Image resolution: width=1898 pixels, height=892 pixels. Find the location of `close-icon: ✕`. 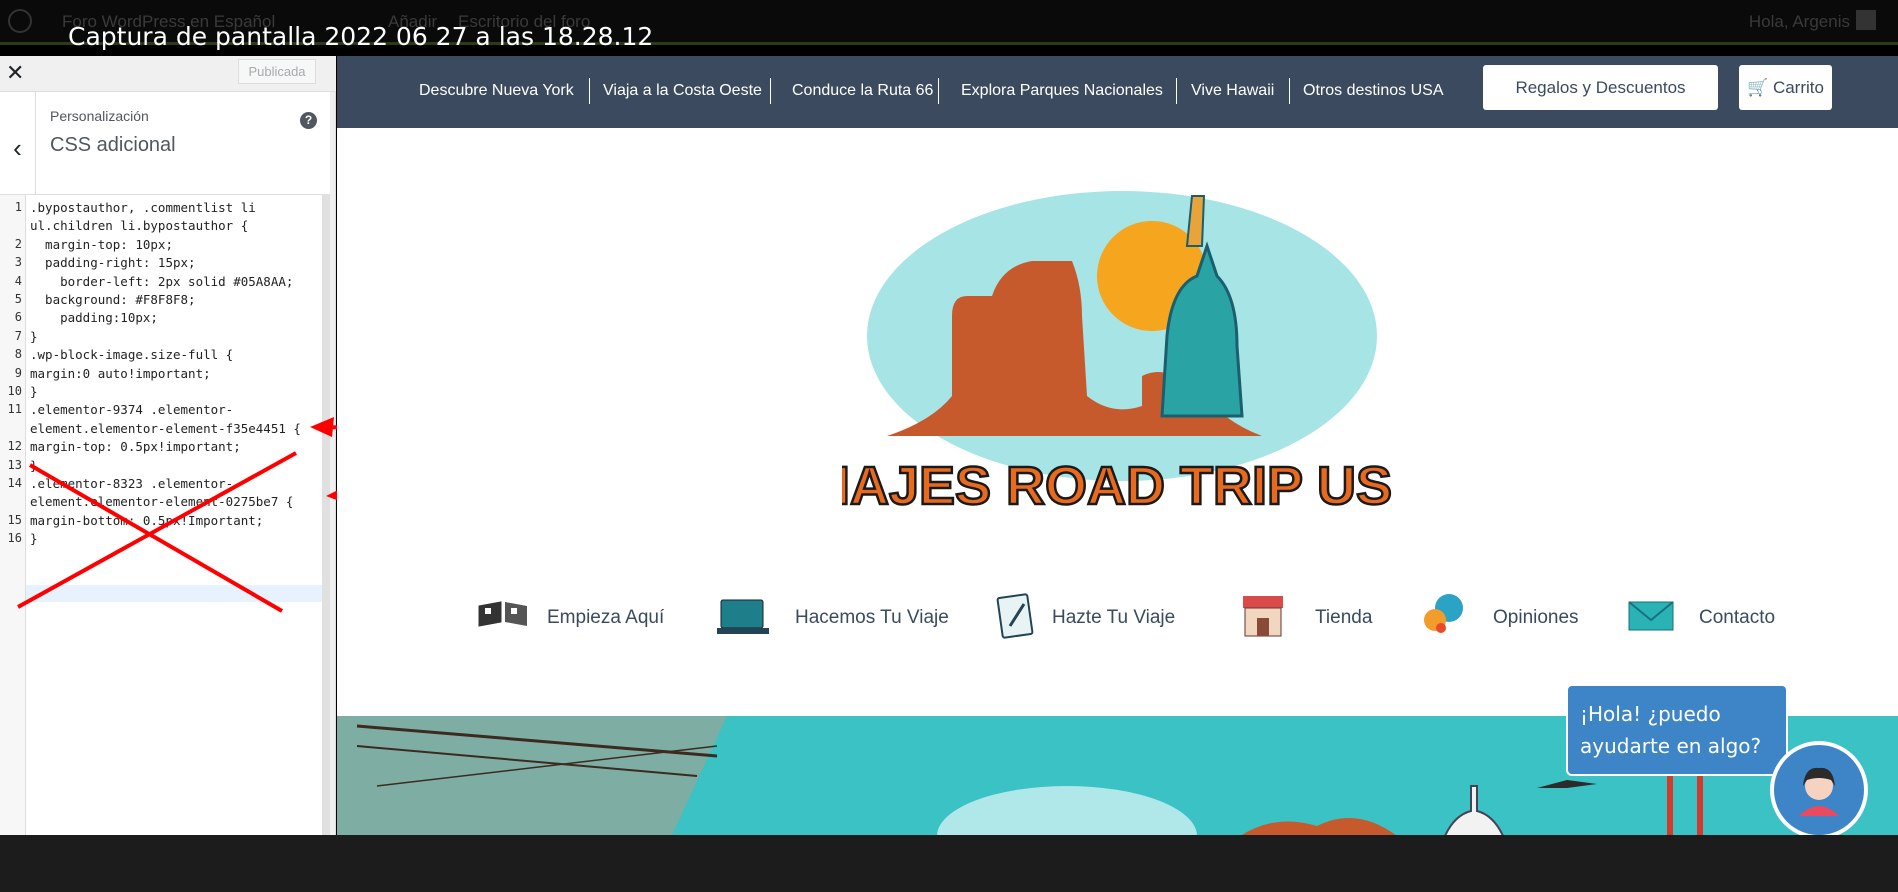

close-icon: ✕ is located at coordinates (15, 73).